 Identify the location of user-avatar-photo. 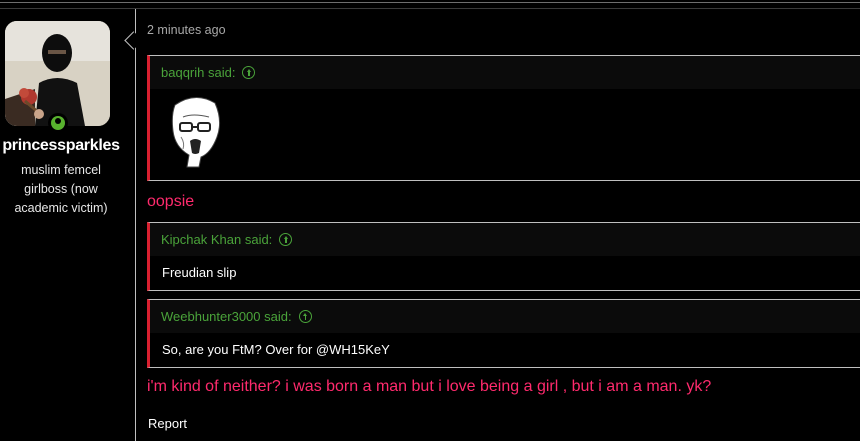
(57, 73).